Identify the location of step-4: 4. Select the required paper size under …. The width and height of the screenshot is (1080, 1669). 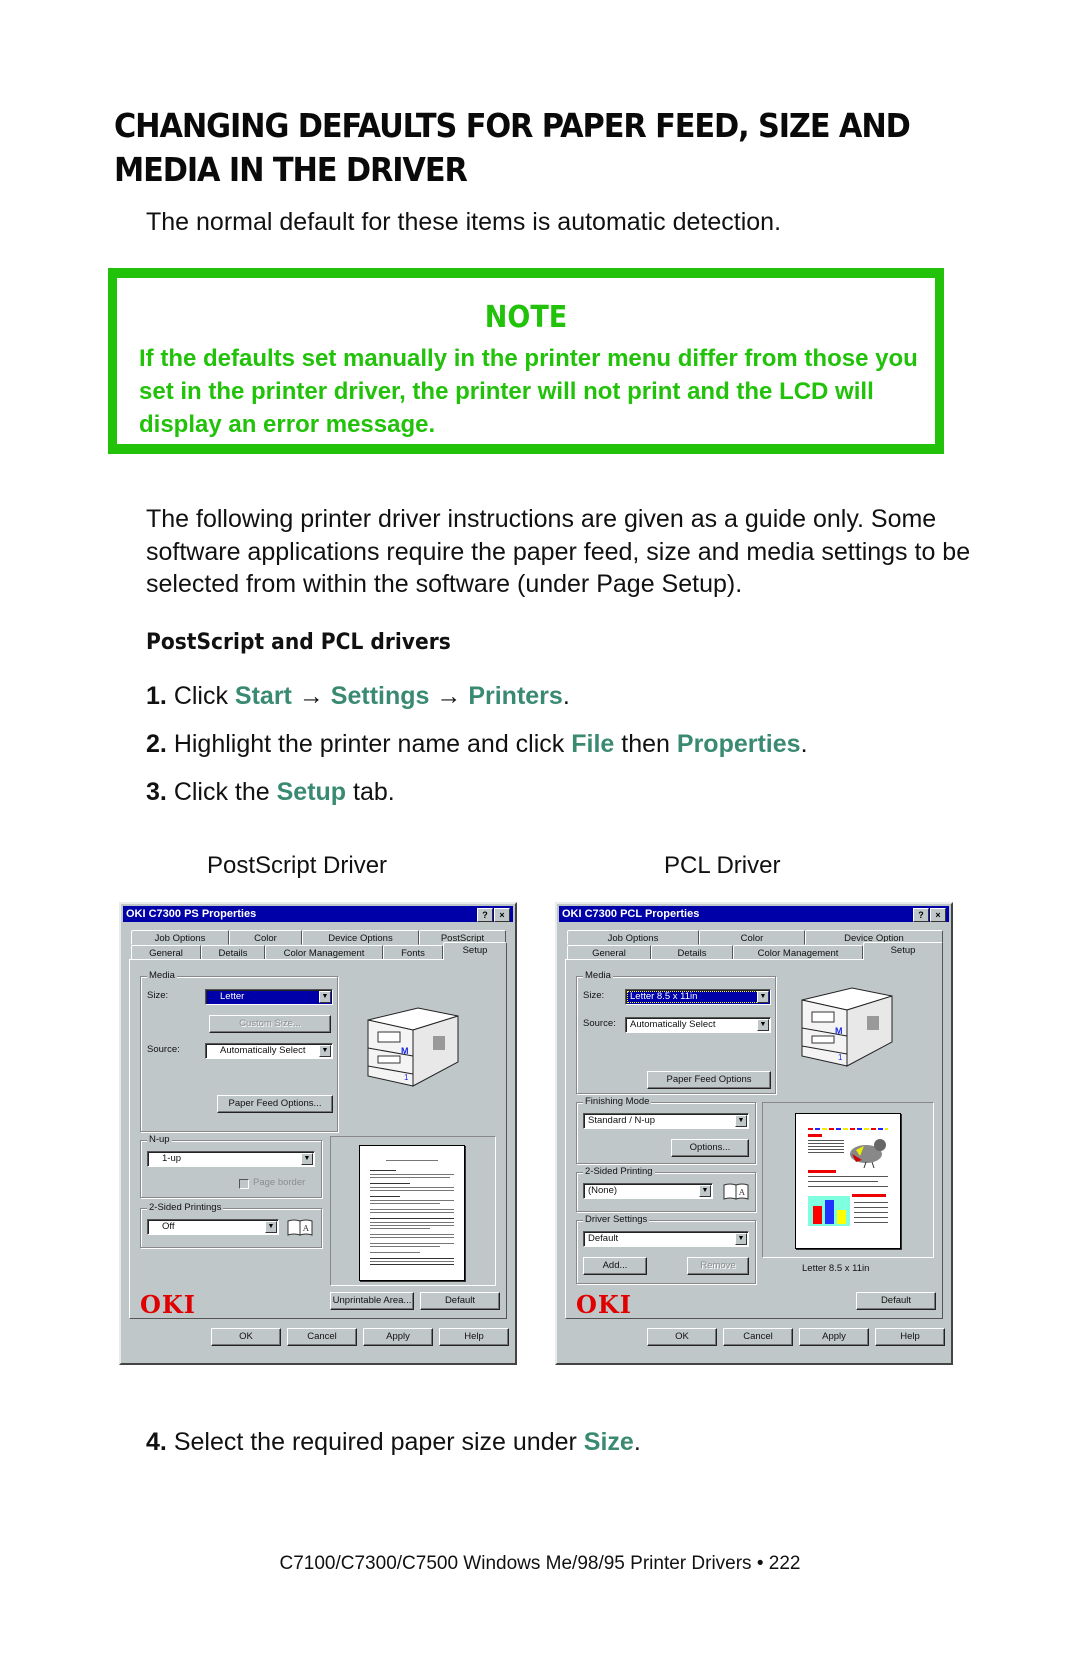
(393, 1442).